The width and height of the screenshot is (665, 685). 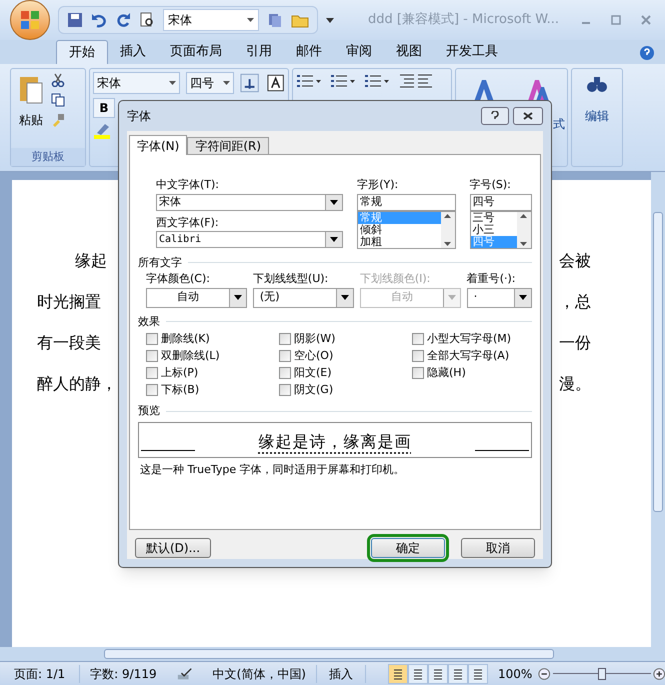 What do you see at coordinates (58, 80) in the screenshot?
I see `scissors-icon` at bounding box center [58, 80].